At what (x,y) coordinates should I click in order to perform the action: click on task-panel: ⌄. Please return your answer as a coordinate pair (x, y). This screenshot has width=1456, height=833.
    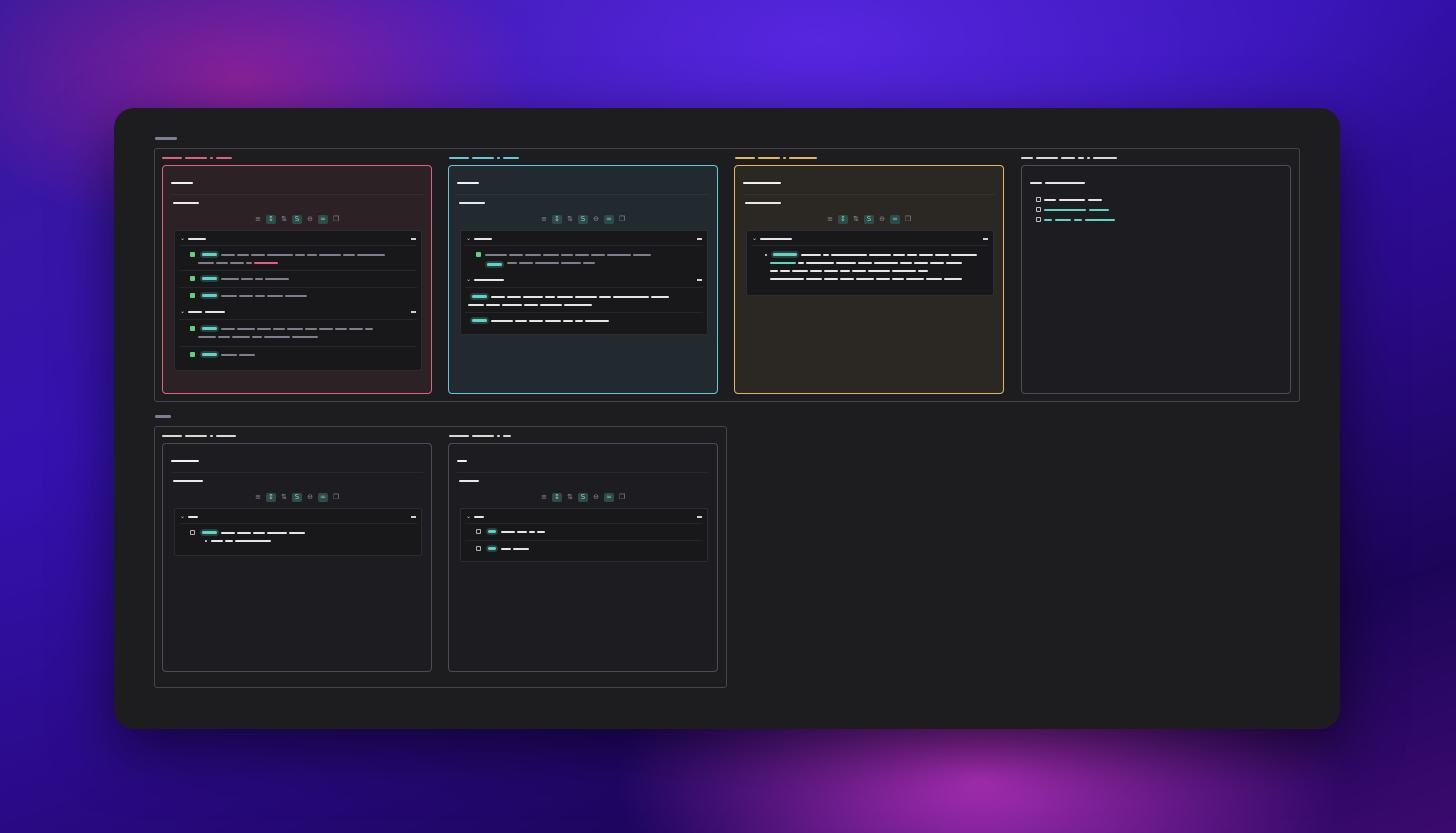
    Looking at the image, I should click on (298, 532).